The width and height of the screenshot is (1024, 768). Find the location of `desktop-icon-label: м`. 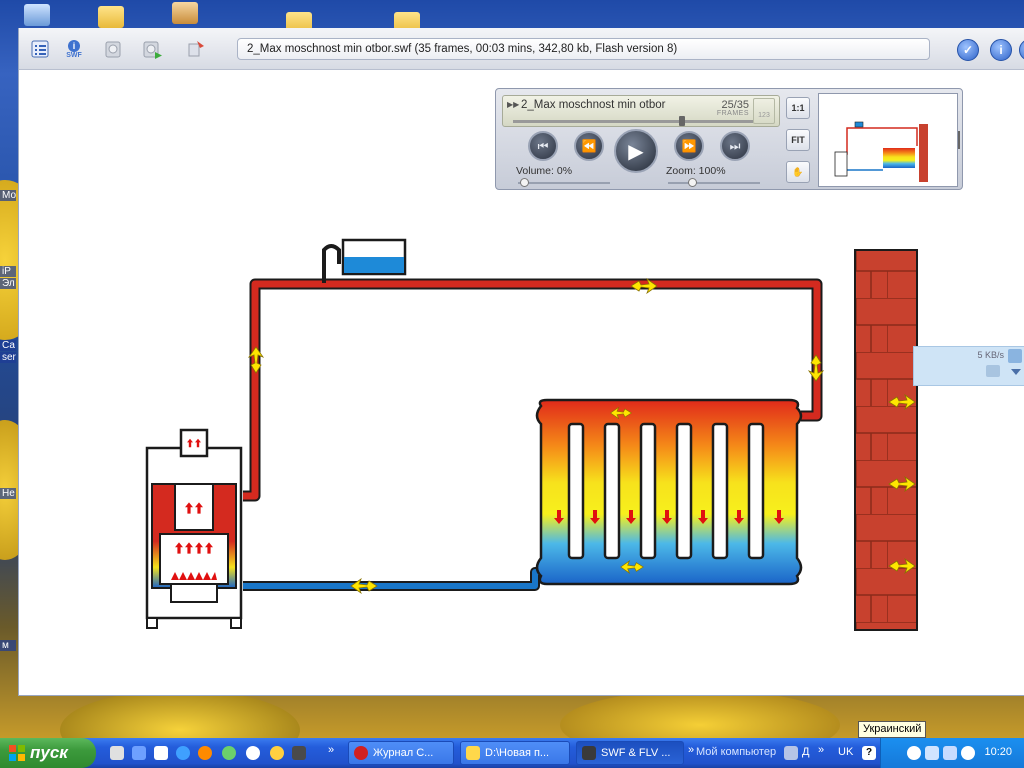

desktop-icon-label: м is located at coordinates (8, 645).